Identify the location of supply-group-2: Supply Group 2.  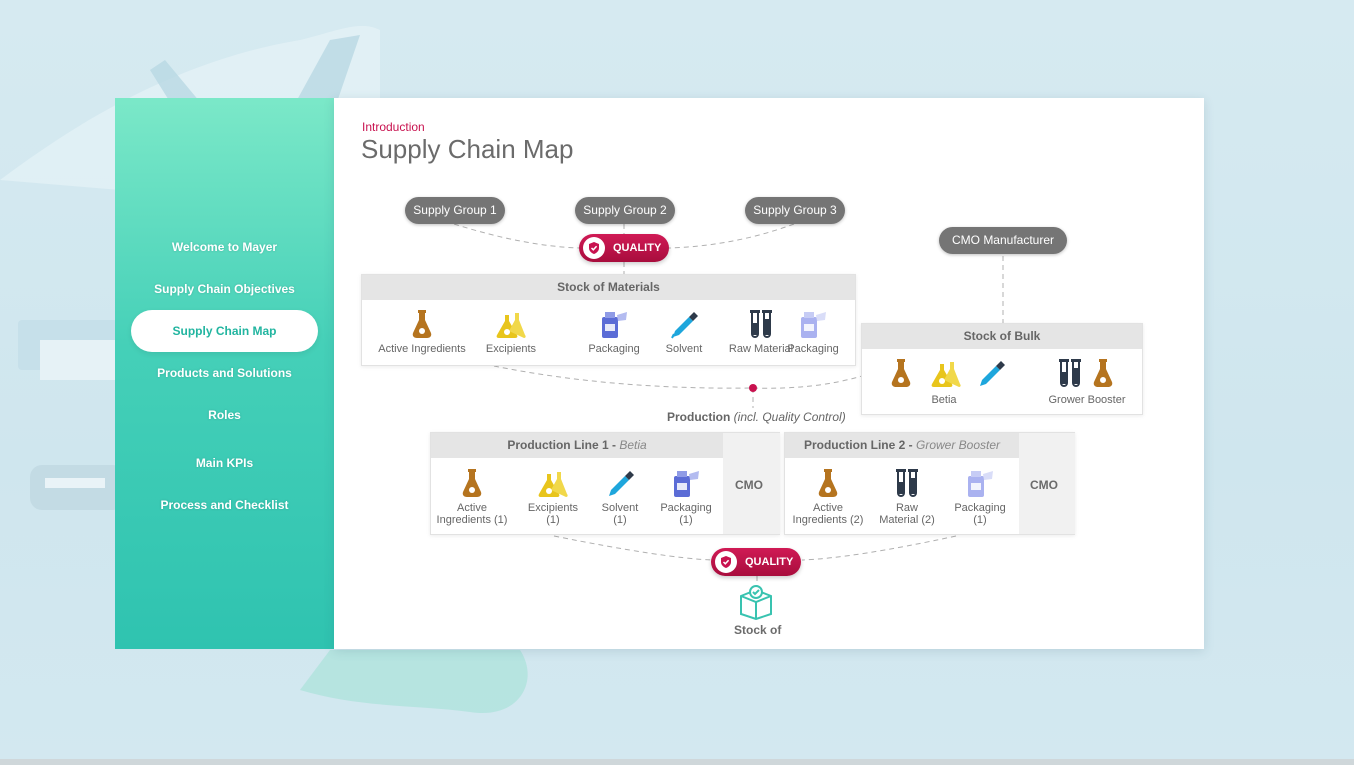
(625, 210).